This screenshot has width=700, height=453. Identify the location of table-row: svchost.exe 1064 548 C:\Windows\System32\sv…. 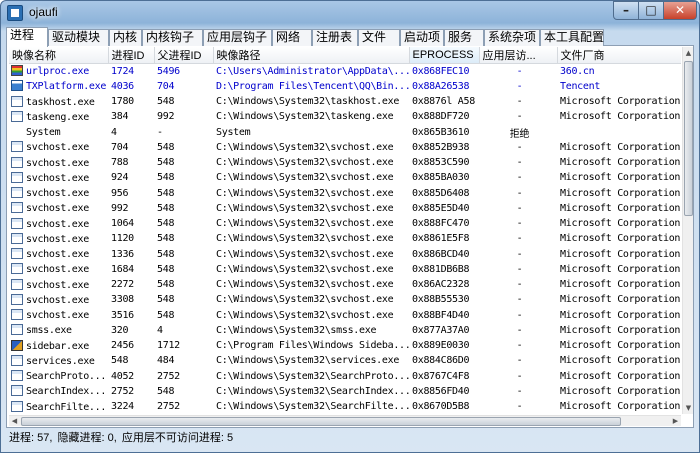
(345, 223).